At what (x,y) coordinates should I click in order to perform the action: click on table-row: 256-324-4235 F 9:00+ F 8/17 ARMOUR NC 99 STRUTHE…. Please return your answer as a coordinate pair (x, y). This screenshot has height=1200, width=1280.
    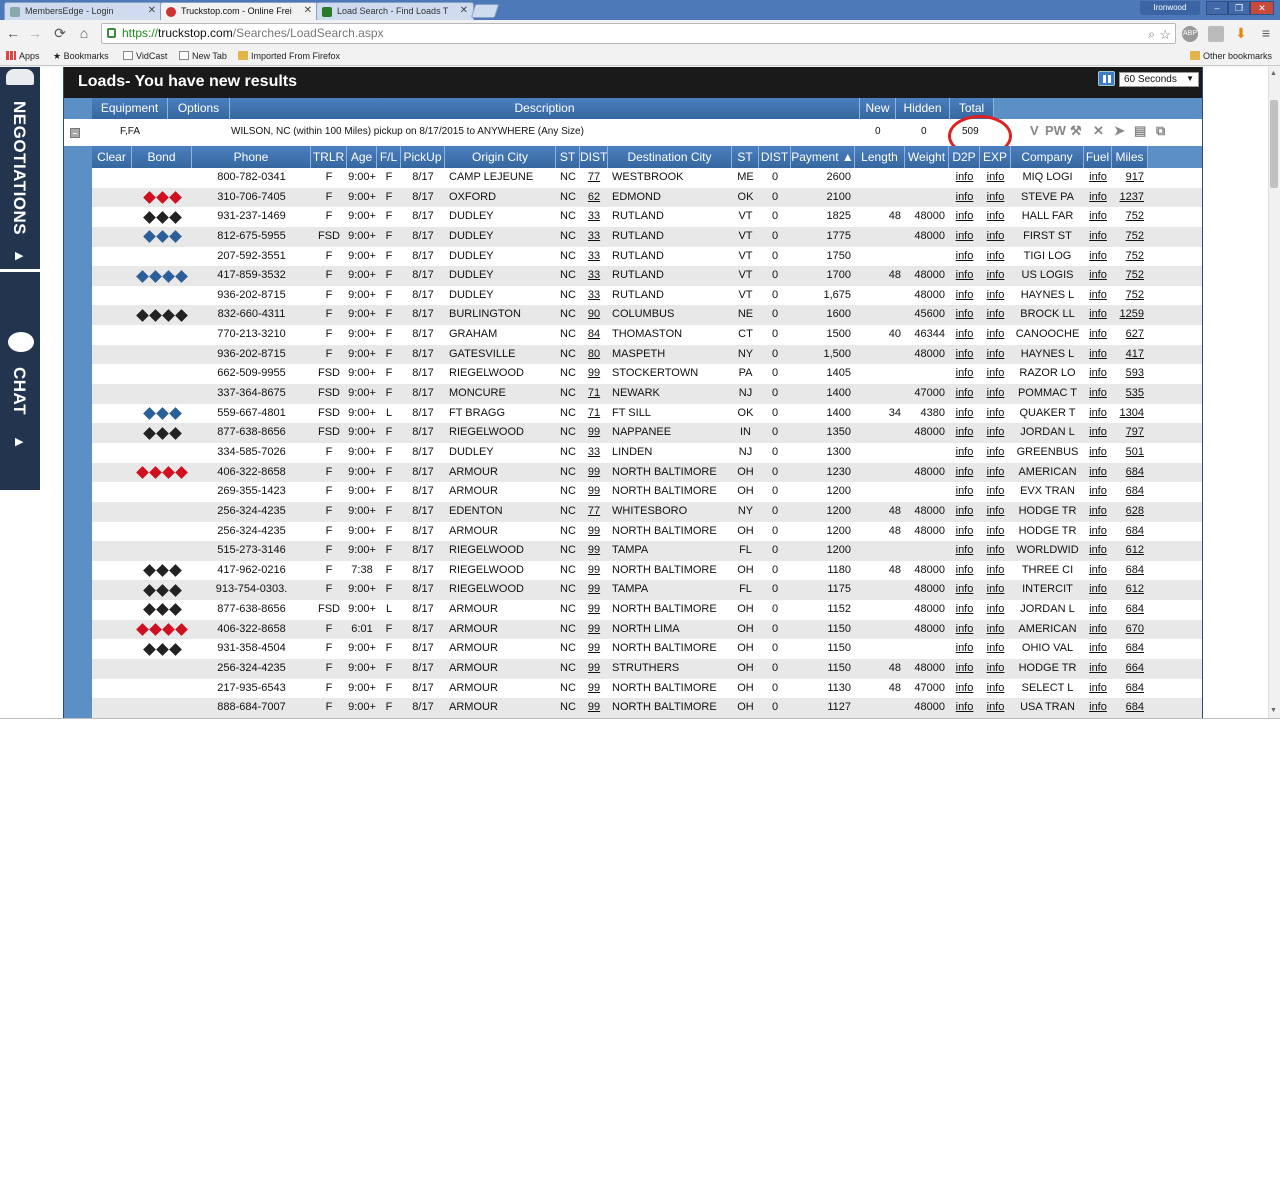
    Looking at the image, I should click on (647, 669).